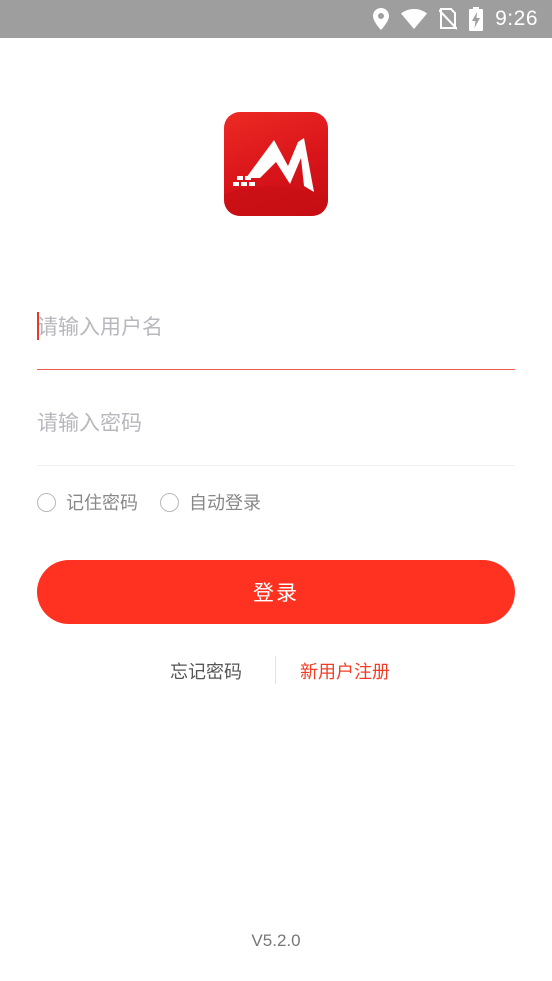  I want to click on remember-password-option: 记住密码, so click(87, 502).